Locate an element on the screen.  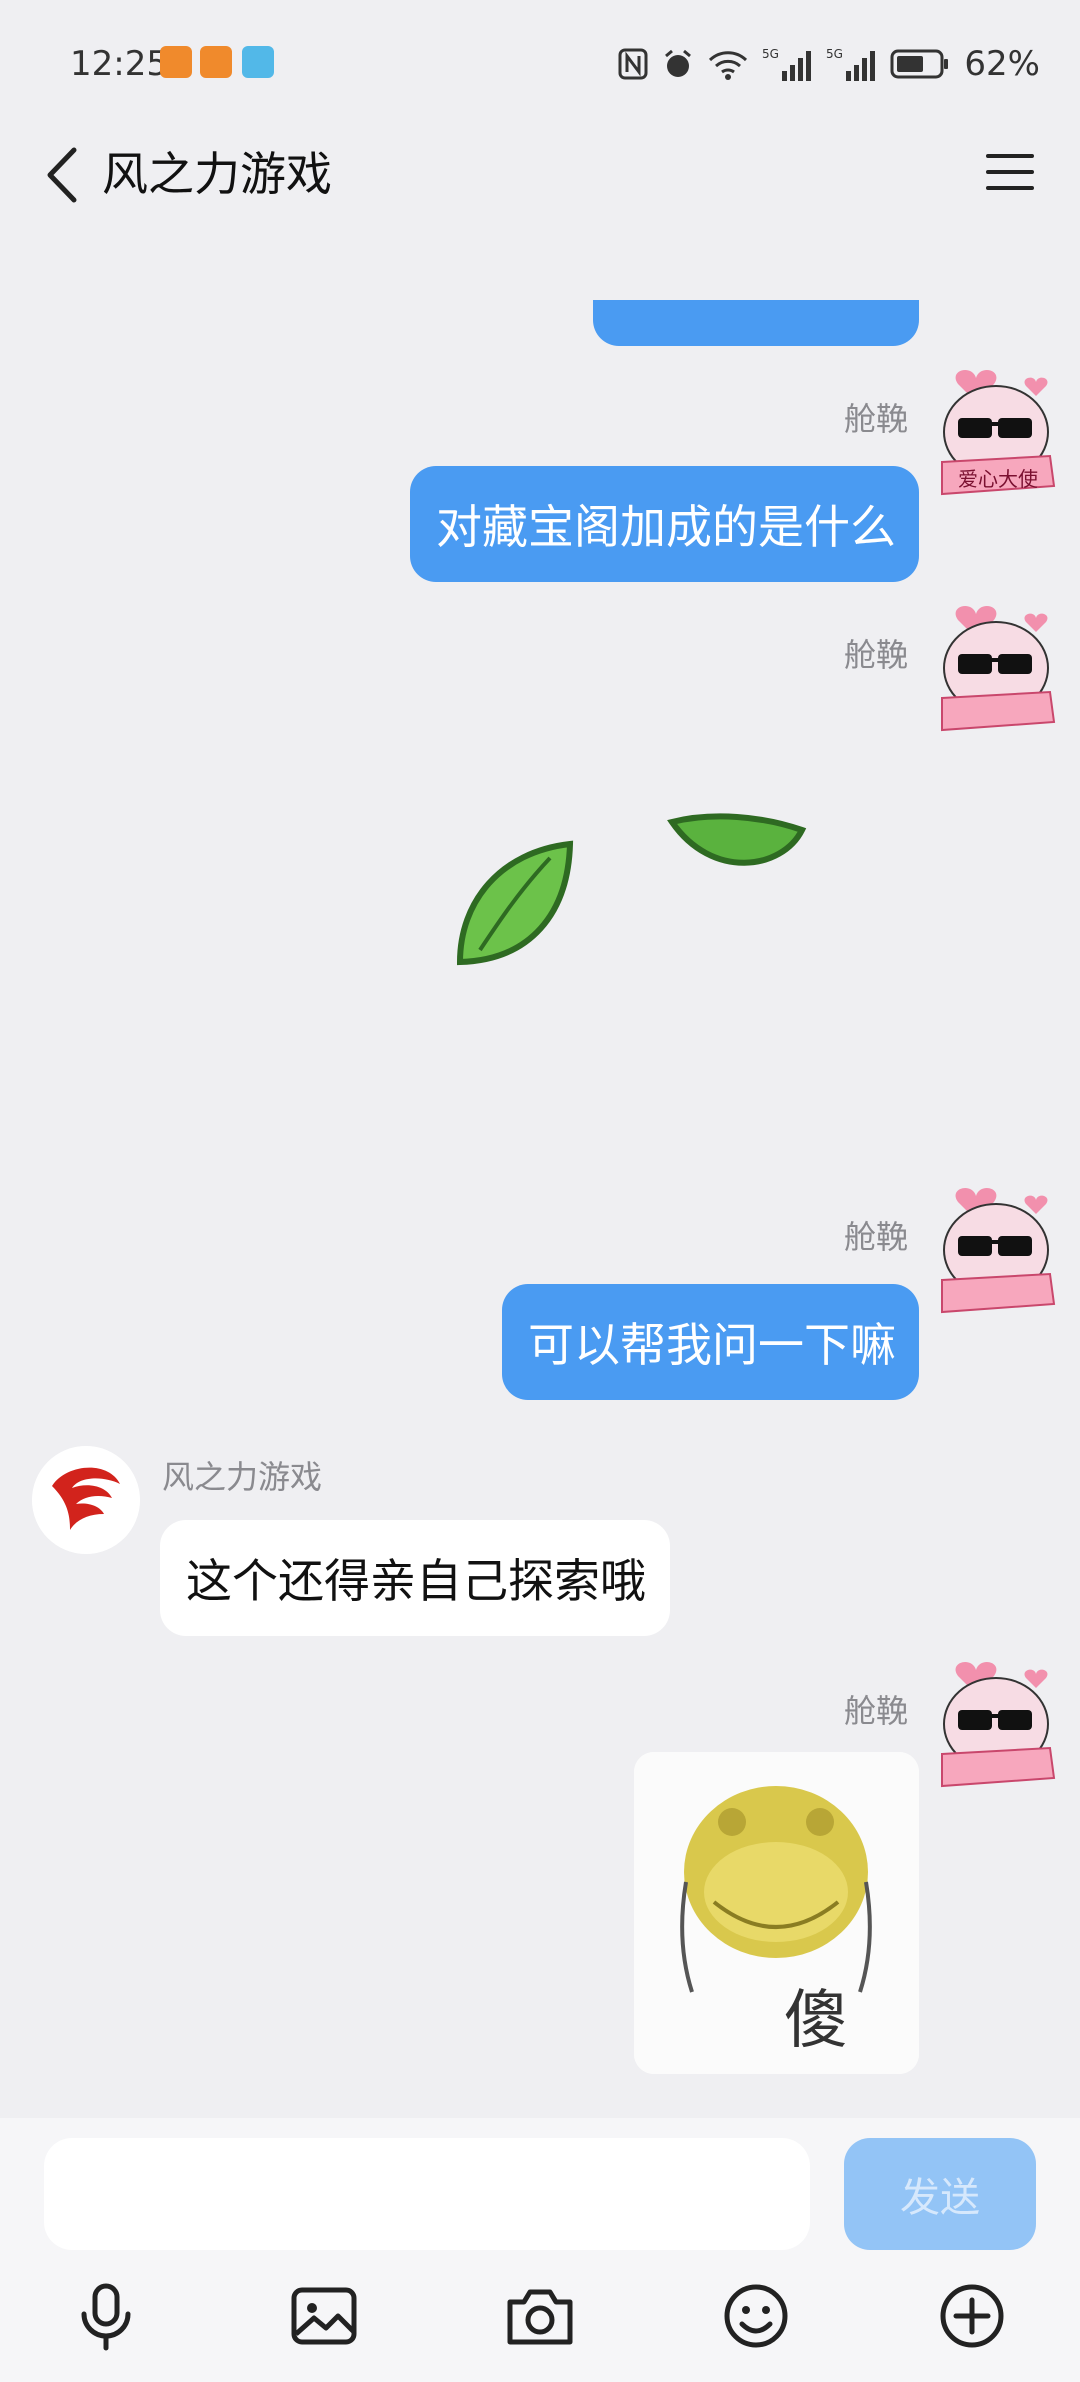
wifi-icon is located at coordinates (728, 65).